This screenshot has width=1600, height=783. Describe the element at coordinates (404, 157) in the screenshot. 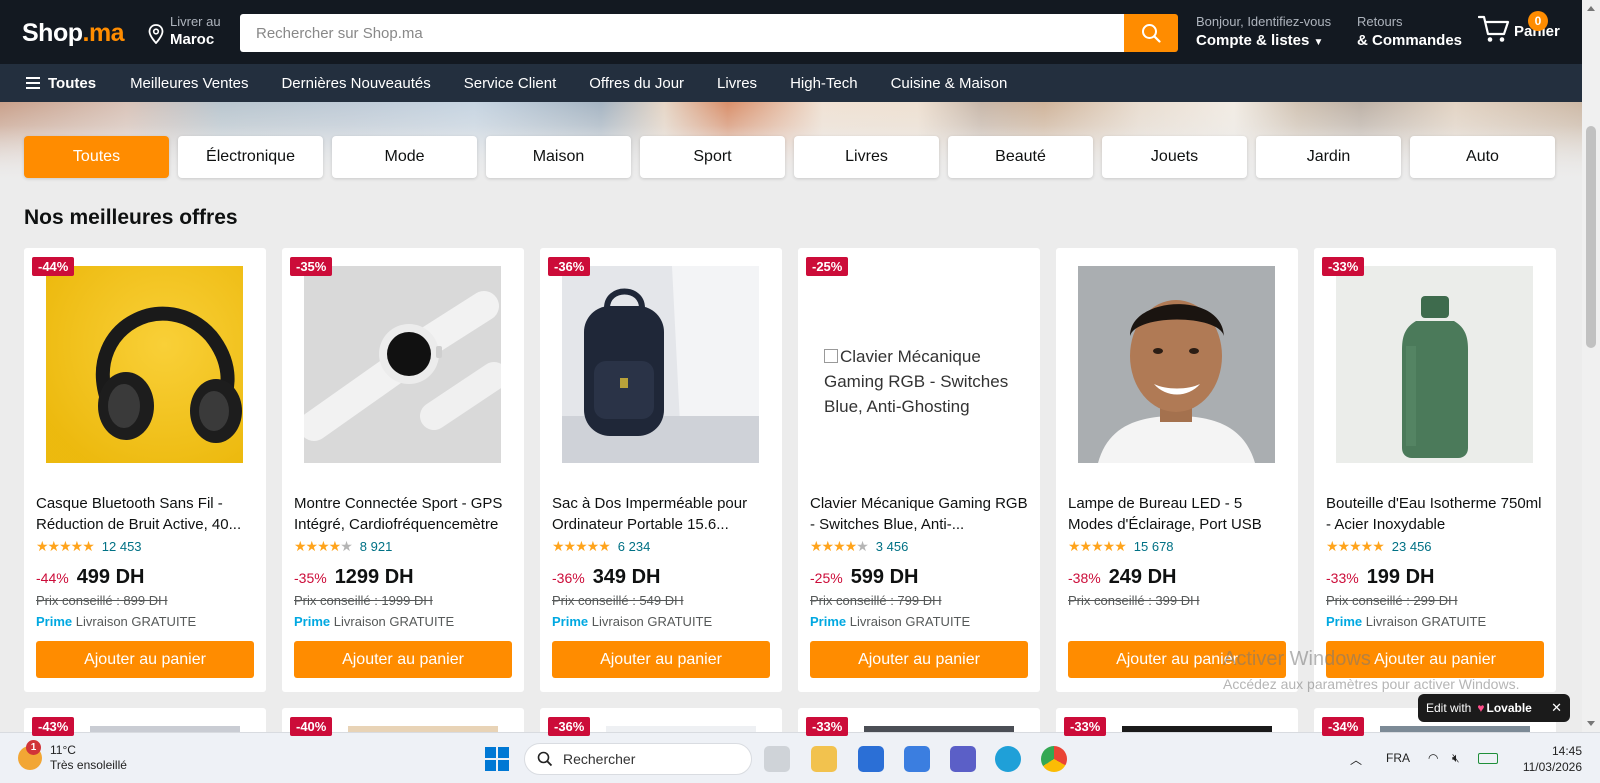

I see `category-fashion: Mode` at that location.